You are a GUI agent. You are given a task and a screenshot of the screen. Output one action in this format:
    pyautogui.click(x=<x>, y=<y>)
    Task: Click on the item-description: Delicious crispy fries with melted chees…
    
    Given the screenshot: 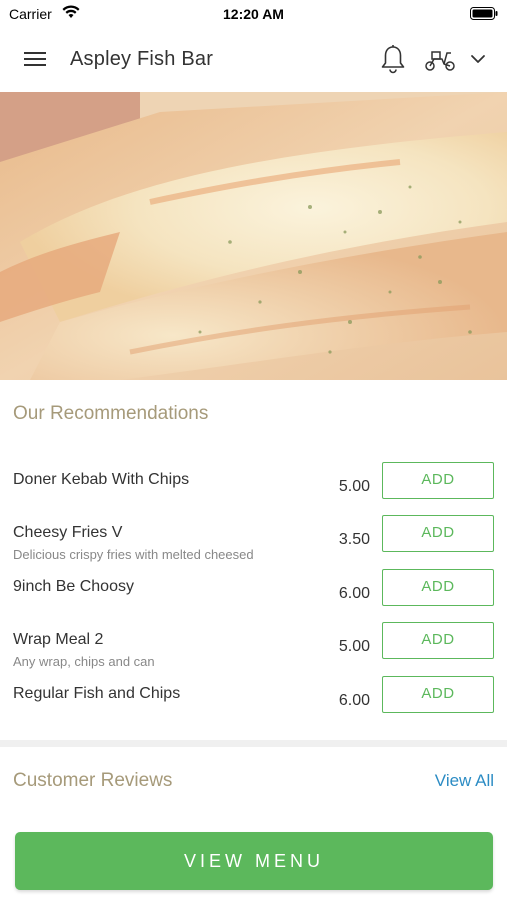 What is the action you would take?
    pyautogui.click(x=133, y=554)
    